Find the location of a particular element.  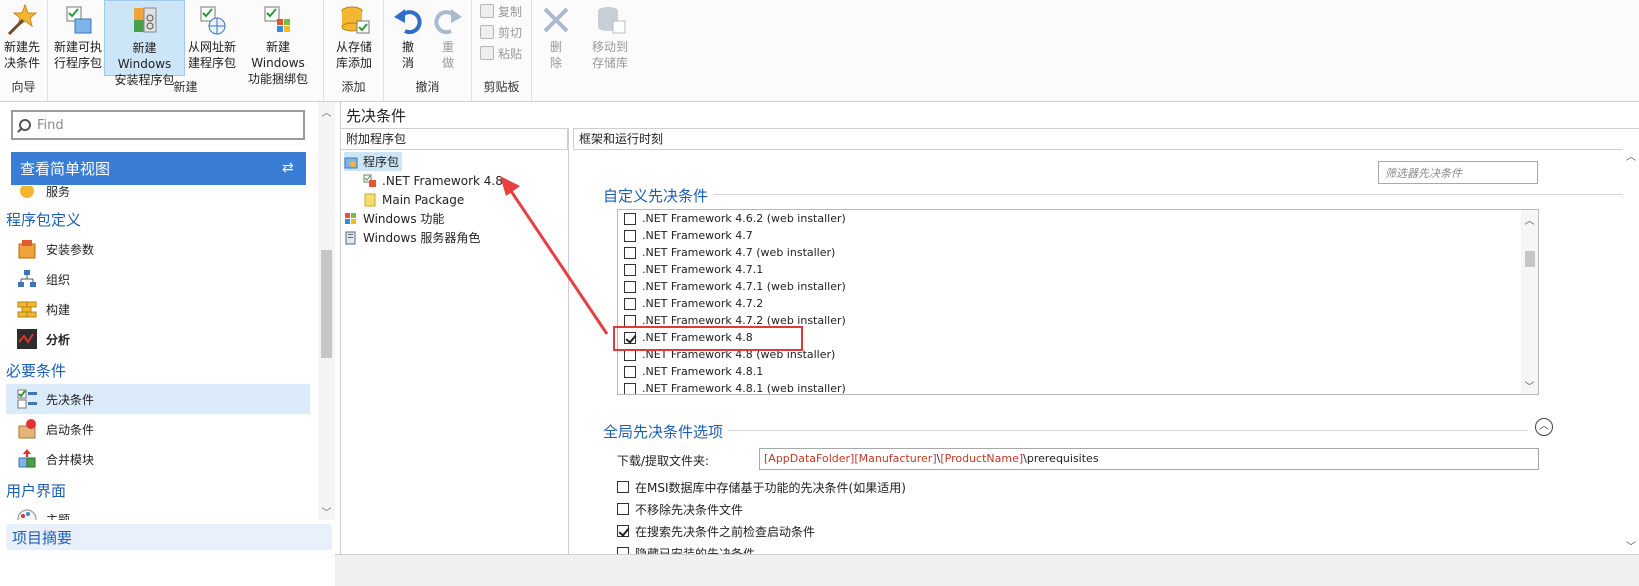

nav-item-build: 构建 is located at coordinates (158, 309).